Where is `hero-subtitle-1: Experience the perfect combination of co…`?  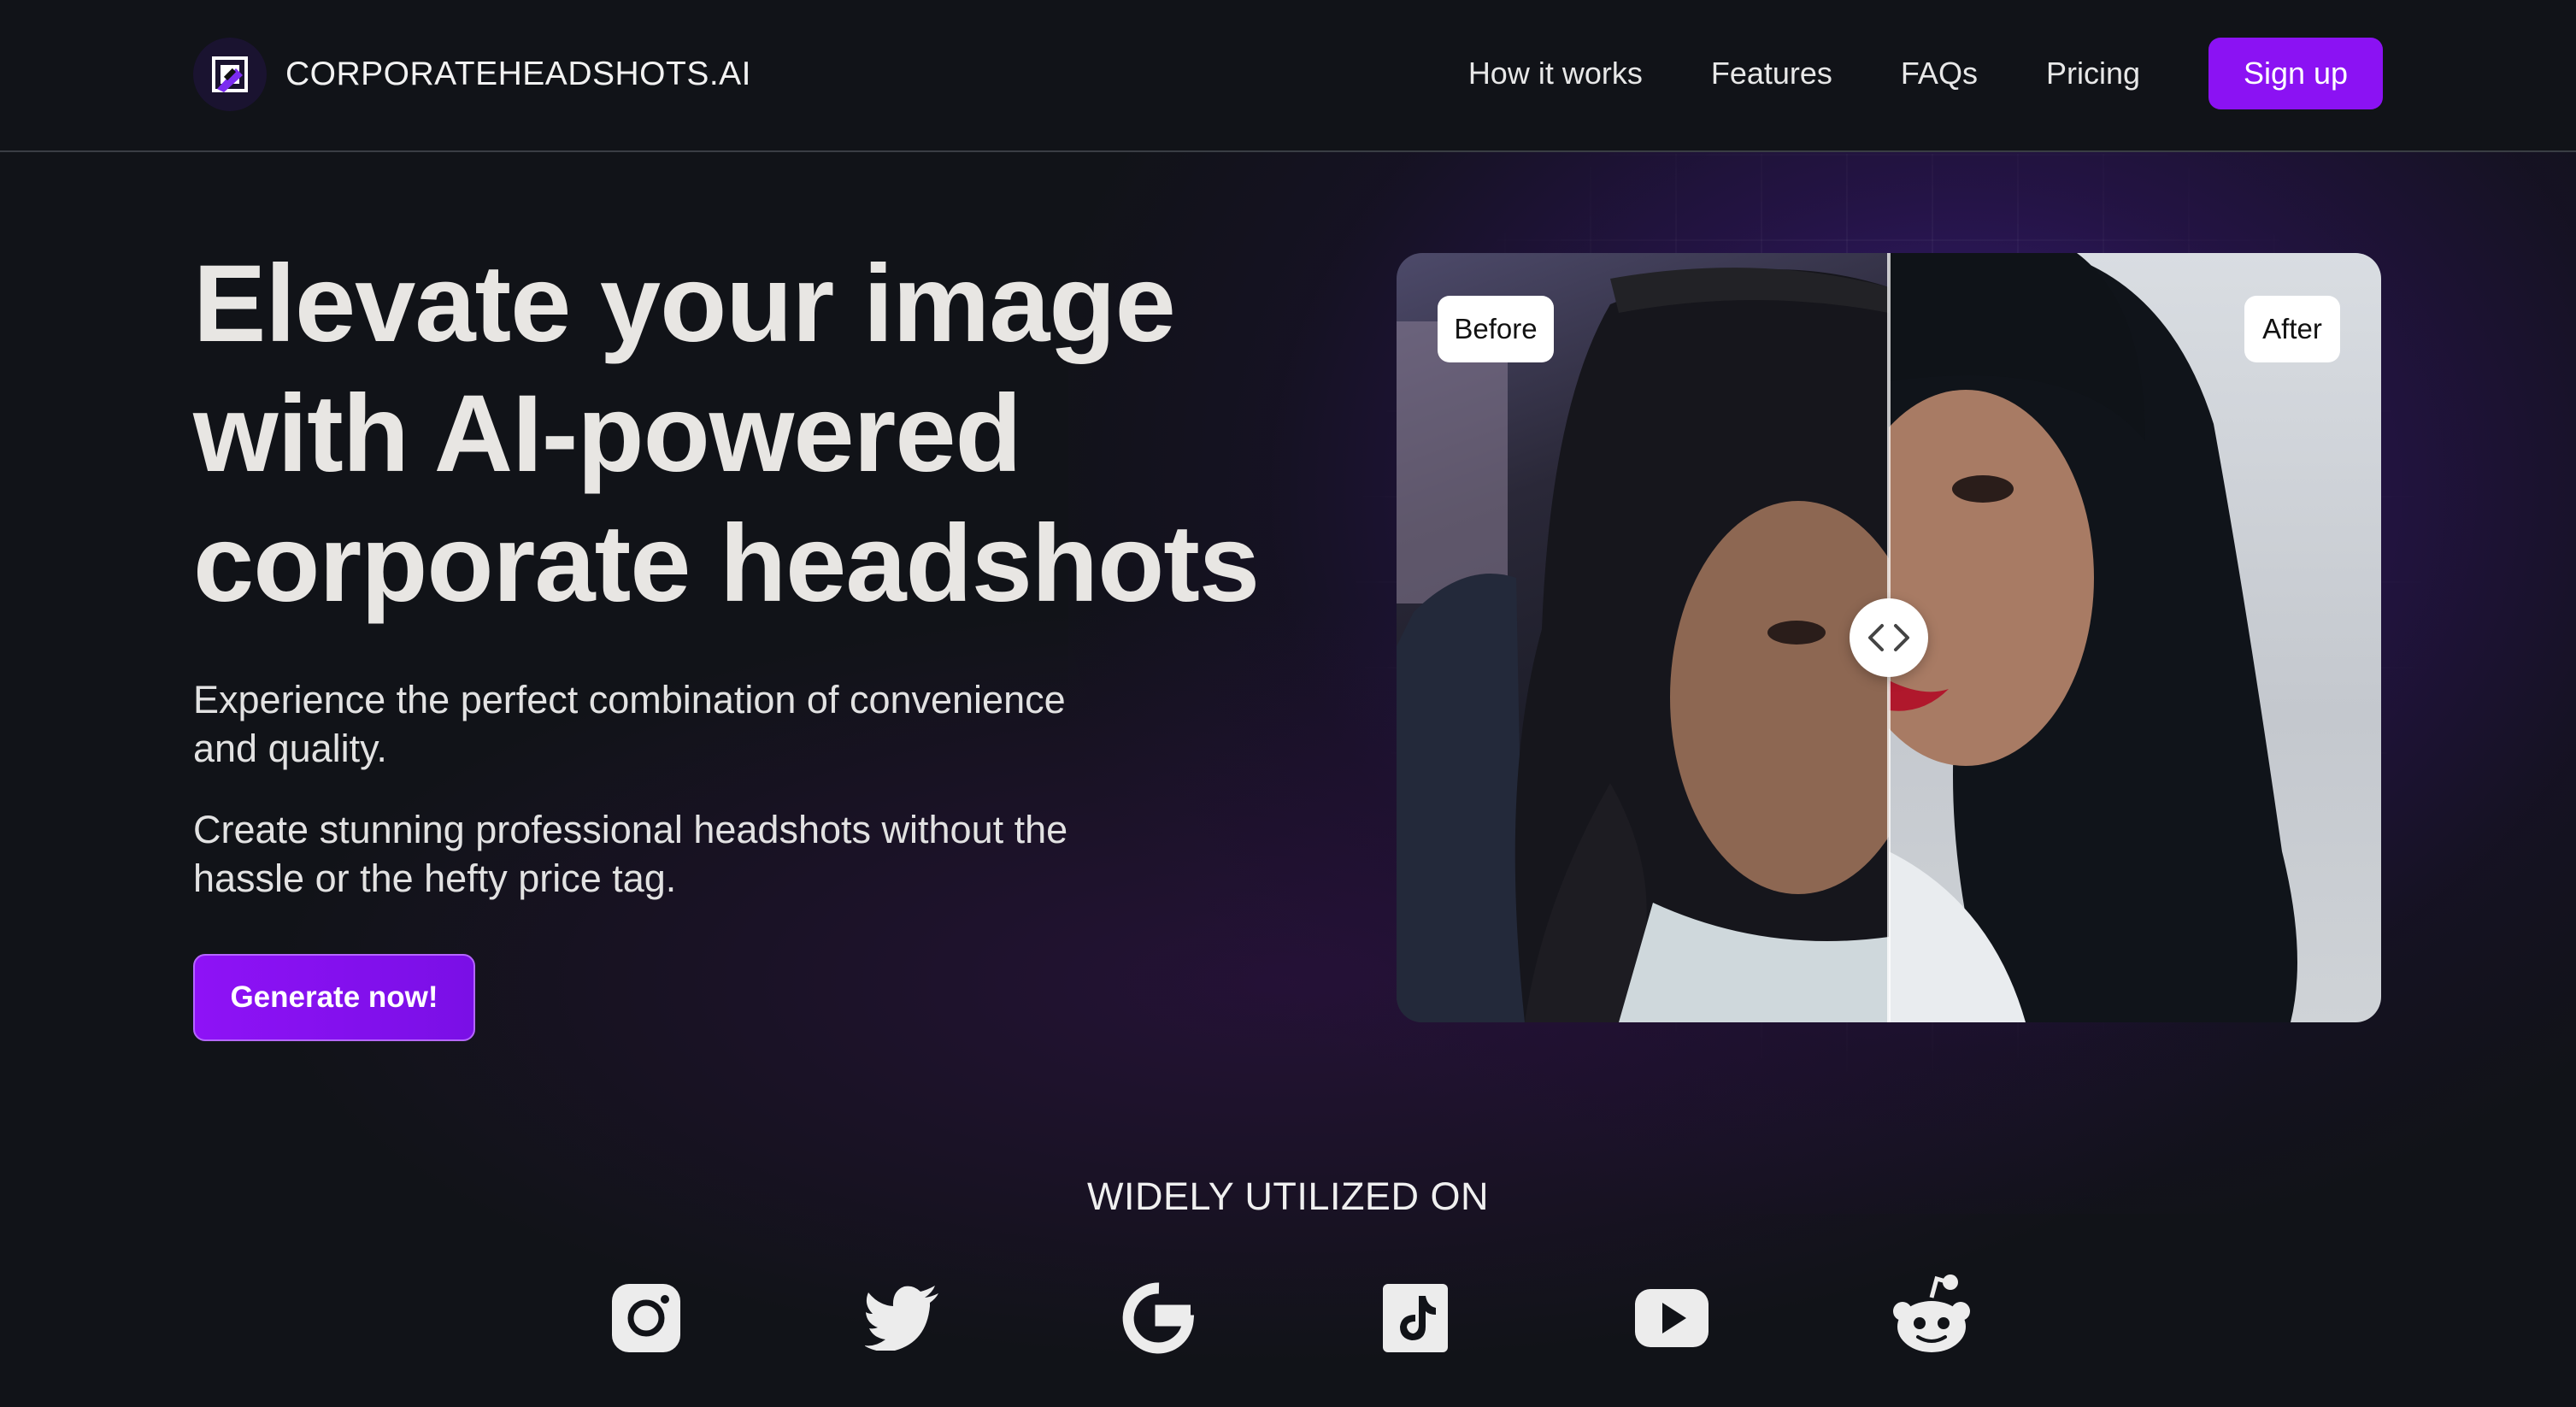 hero-subtitle-1: Experience the perfect combination of co… is located at coordinates (629, 724).